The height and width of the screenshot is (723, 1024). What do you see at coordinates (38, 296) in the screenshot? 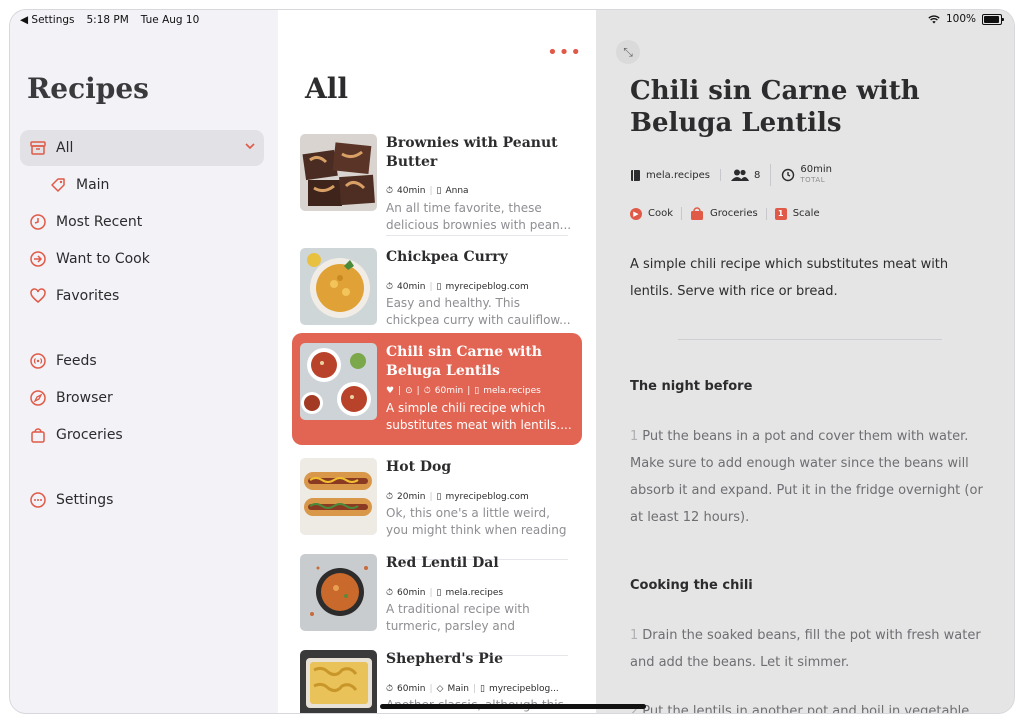
I see `heart-icon` at bounding box center [38, 296].